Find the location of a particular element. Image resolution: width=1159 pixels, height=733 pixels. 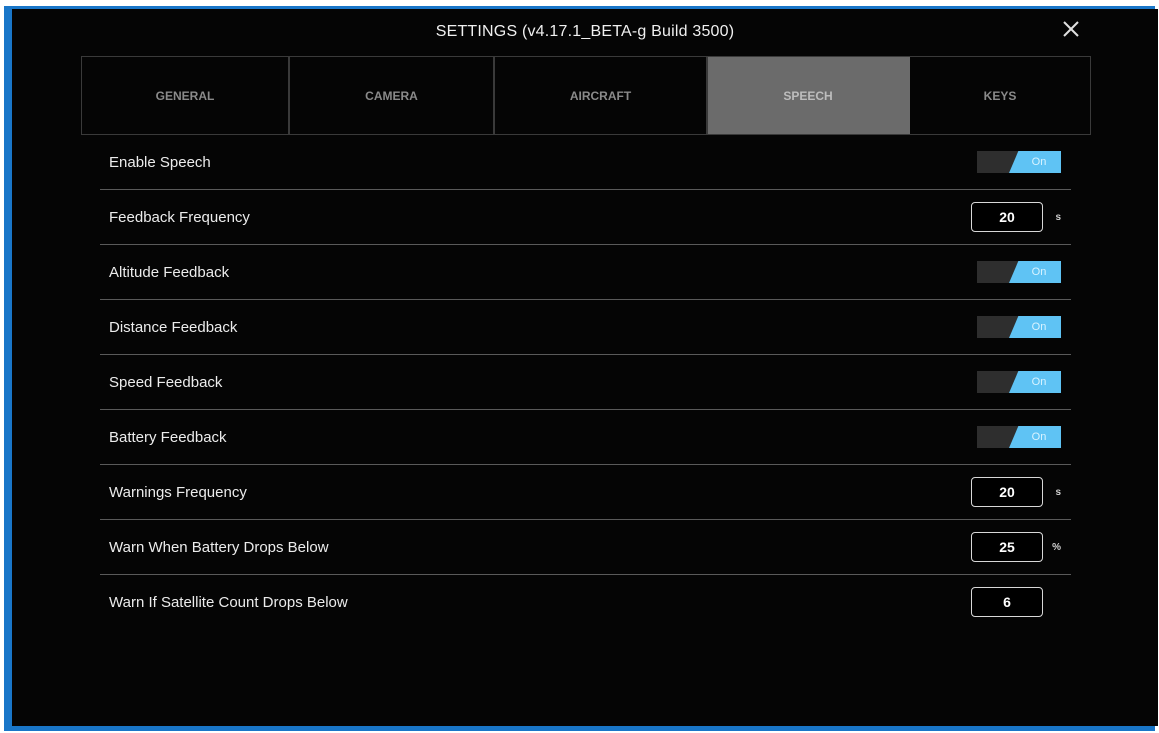

close-icon is located at coordinates (1071, 29).